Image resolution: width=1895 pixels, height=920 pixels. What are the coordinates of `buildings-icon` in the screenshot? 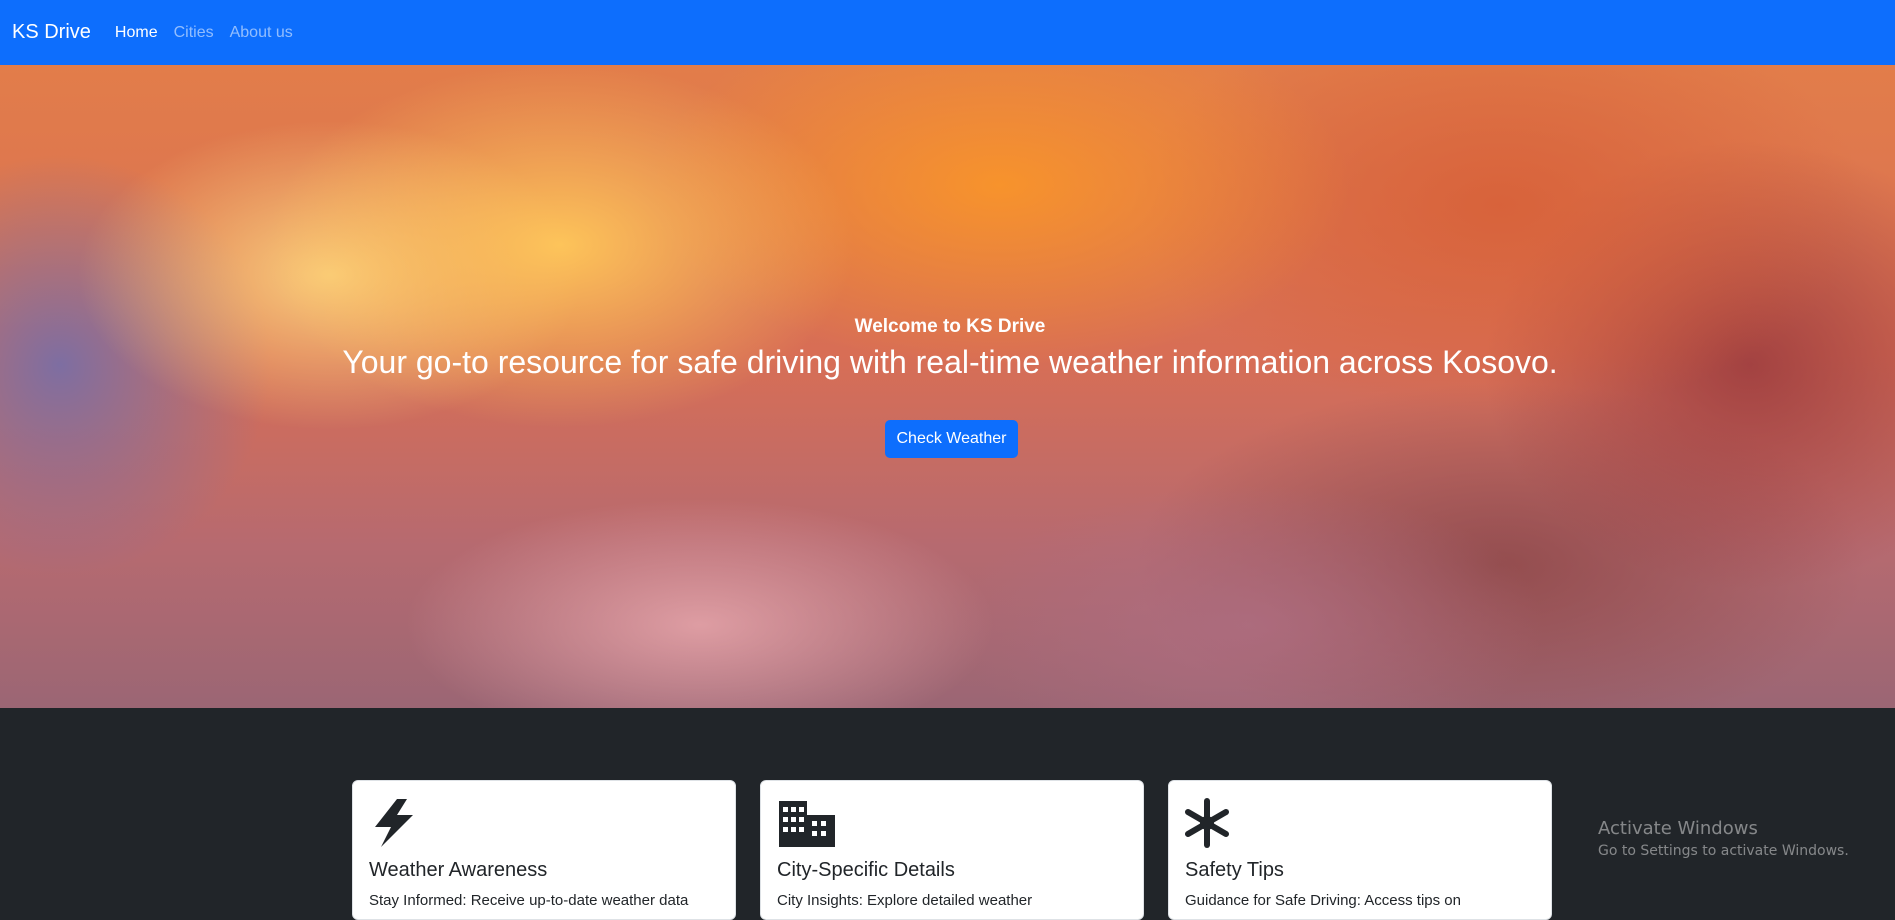 It's located at (807, 824).